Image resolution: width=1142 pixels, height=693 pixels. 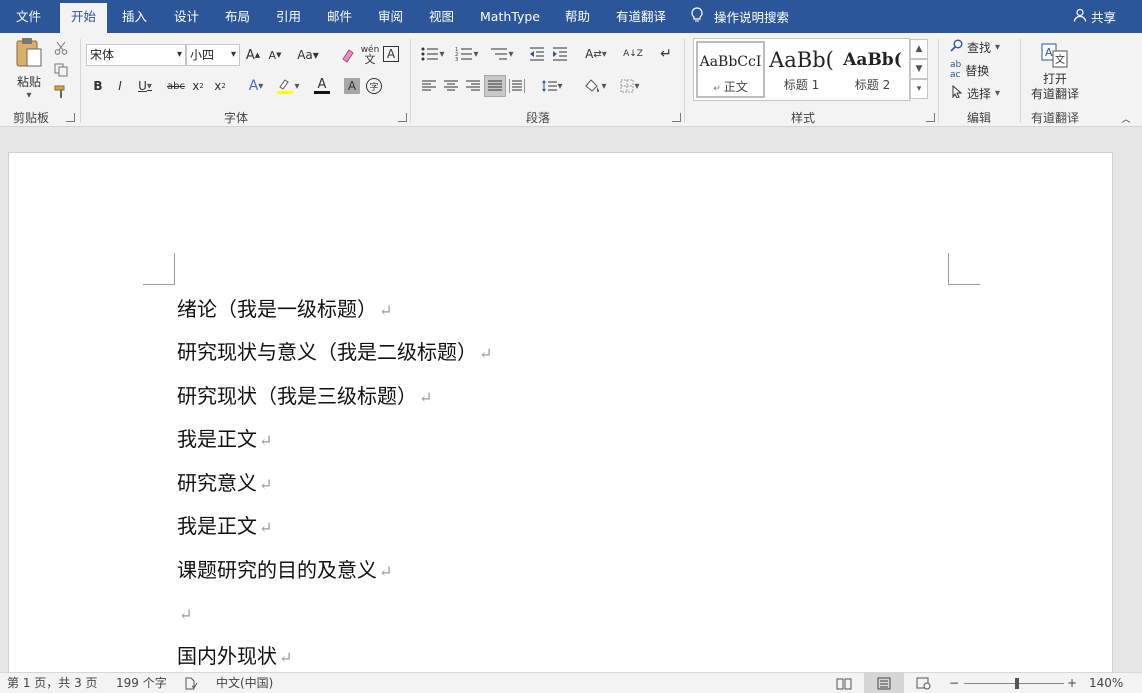 What do you see at coordinates (919, 69) in the screenshot?
I see `scroll-down-icon: ▼` at bounding box center [919, 69].